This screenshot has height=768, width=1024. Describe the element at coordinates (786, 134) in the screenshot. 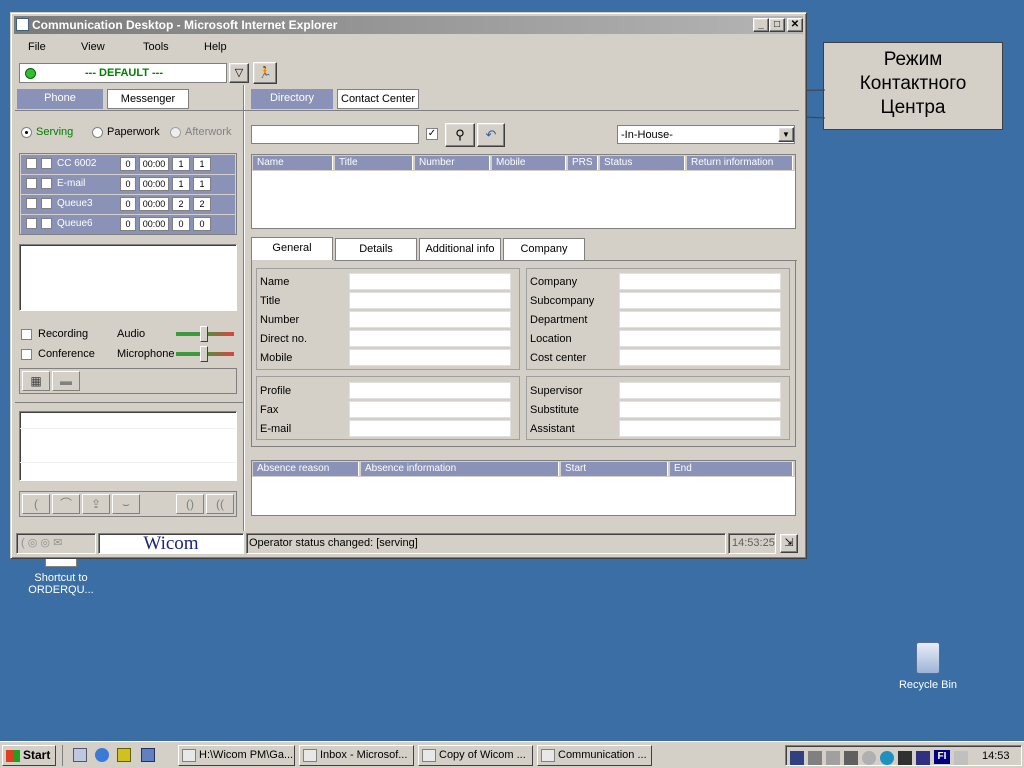

I see `chevron-down-icon: ▼` at that location.